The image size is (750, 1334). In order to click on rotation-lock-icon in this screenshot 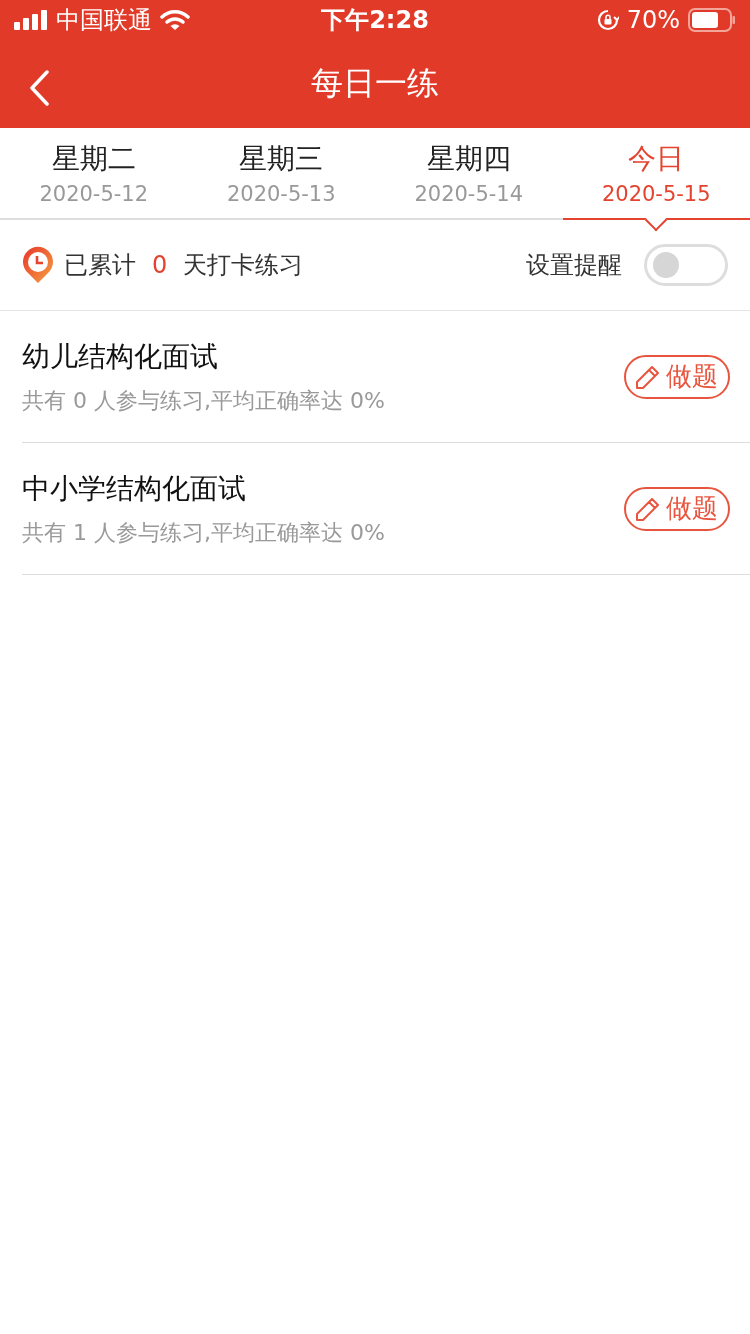, I will do `click(607, 20)`.